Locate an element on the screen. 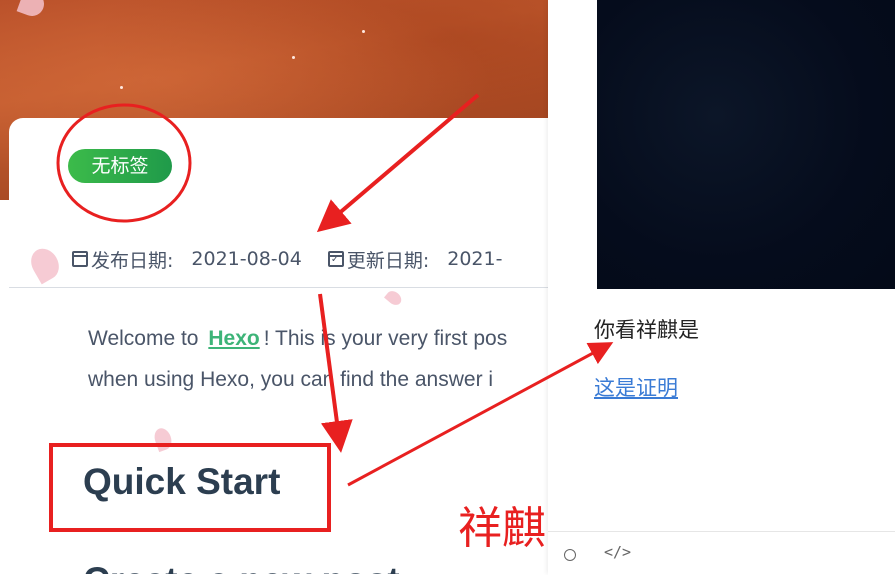  published-label: 发布日期: is located at coordinates (132, 260).